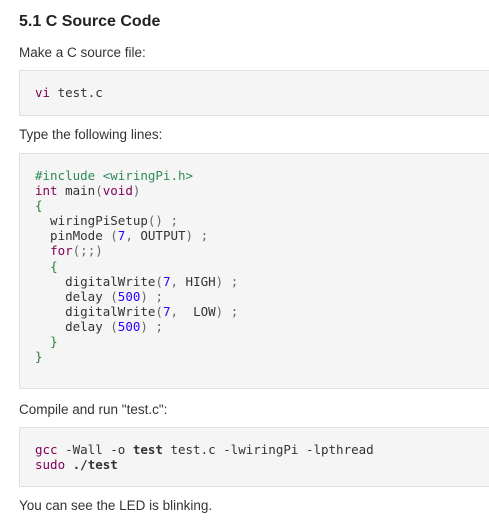 The height and width of the screenshot is (520, 489). I want to click on step2-instruction: Type the following lines:, so click(91, 134).